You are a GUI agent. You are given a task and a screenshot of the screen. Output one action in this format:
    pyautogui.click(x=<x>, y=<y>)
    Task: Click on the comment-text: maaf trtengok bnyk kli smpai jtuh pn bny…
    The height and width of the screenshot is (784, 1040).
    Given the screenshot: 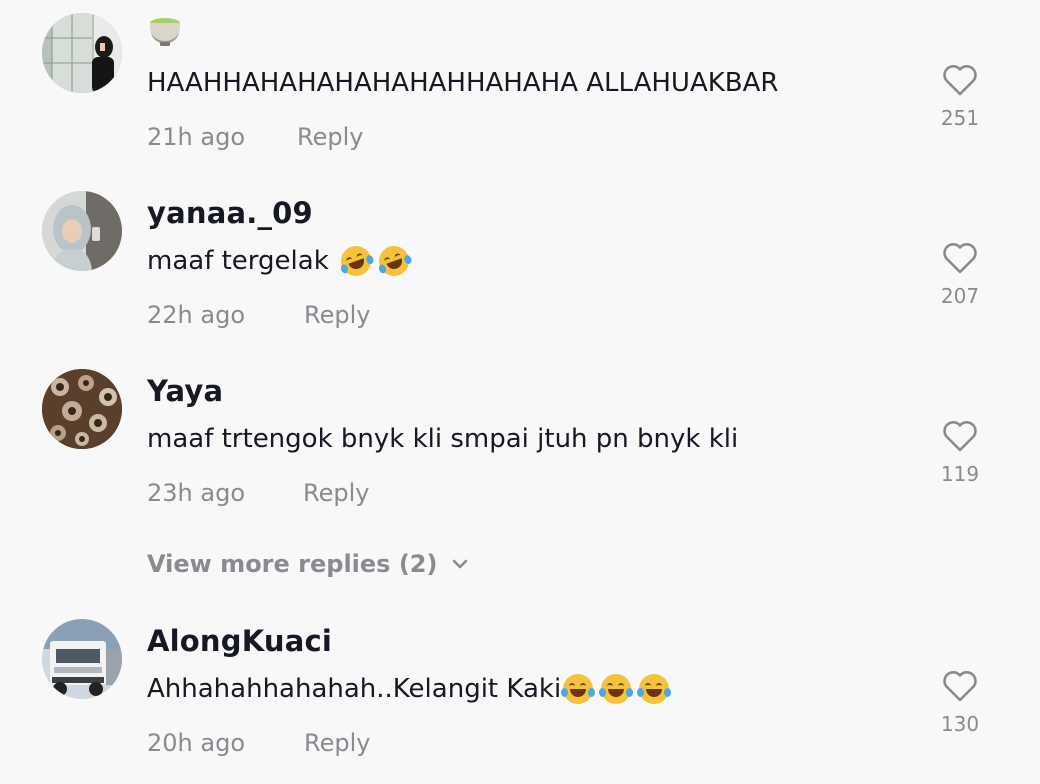 What is the action you would take?
    pyautogui.click(x=443, y=439)
    